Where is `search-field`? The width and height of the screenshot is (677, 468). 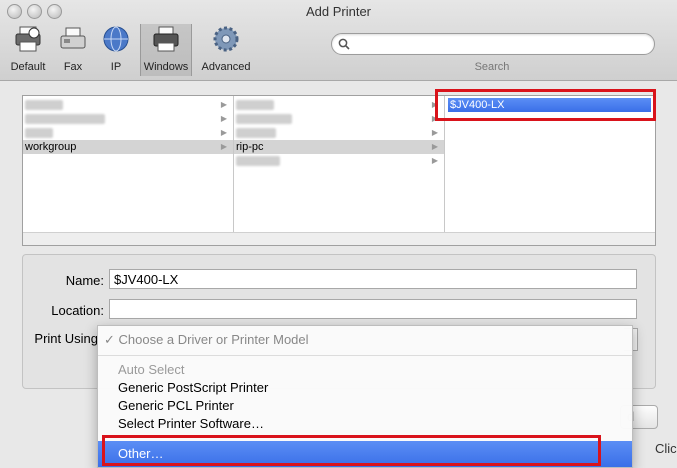 search-field is located at coordinates (493, 44).